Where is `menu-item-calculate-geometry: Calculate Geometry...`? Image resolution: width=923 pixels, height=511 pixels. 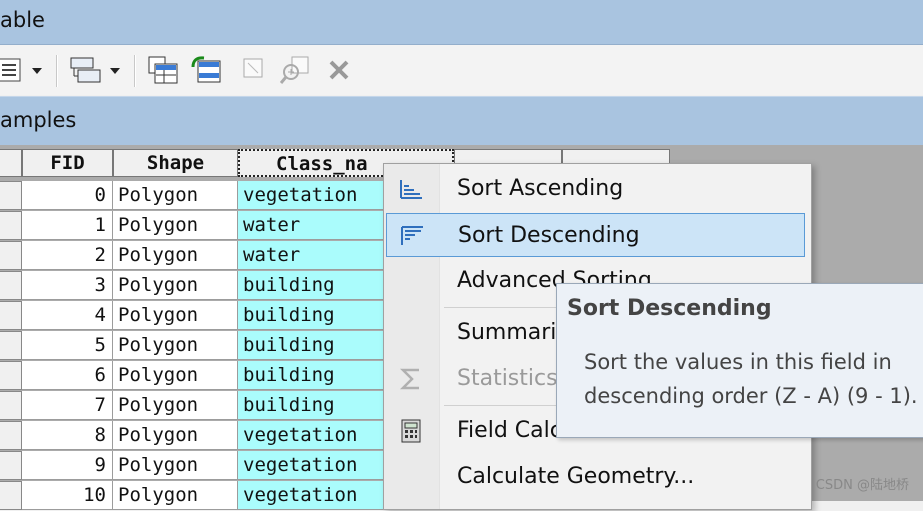 menu-item-calculate-geometry: Calculate Geometry... is located at coordinates (595, 477).